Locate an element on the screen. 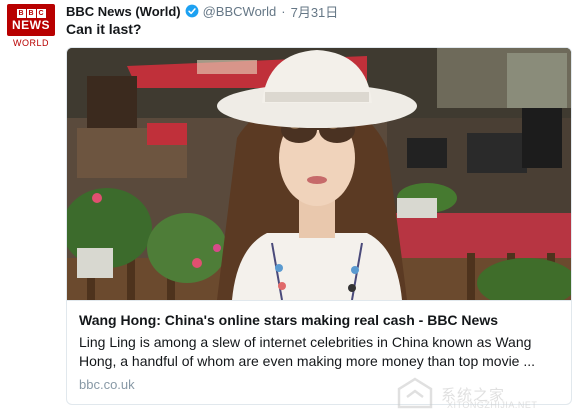 The height and width of the screenshot is (419, 583). avatar-news-label: NEWS is located at coordinates (31, 24).